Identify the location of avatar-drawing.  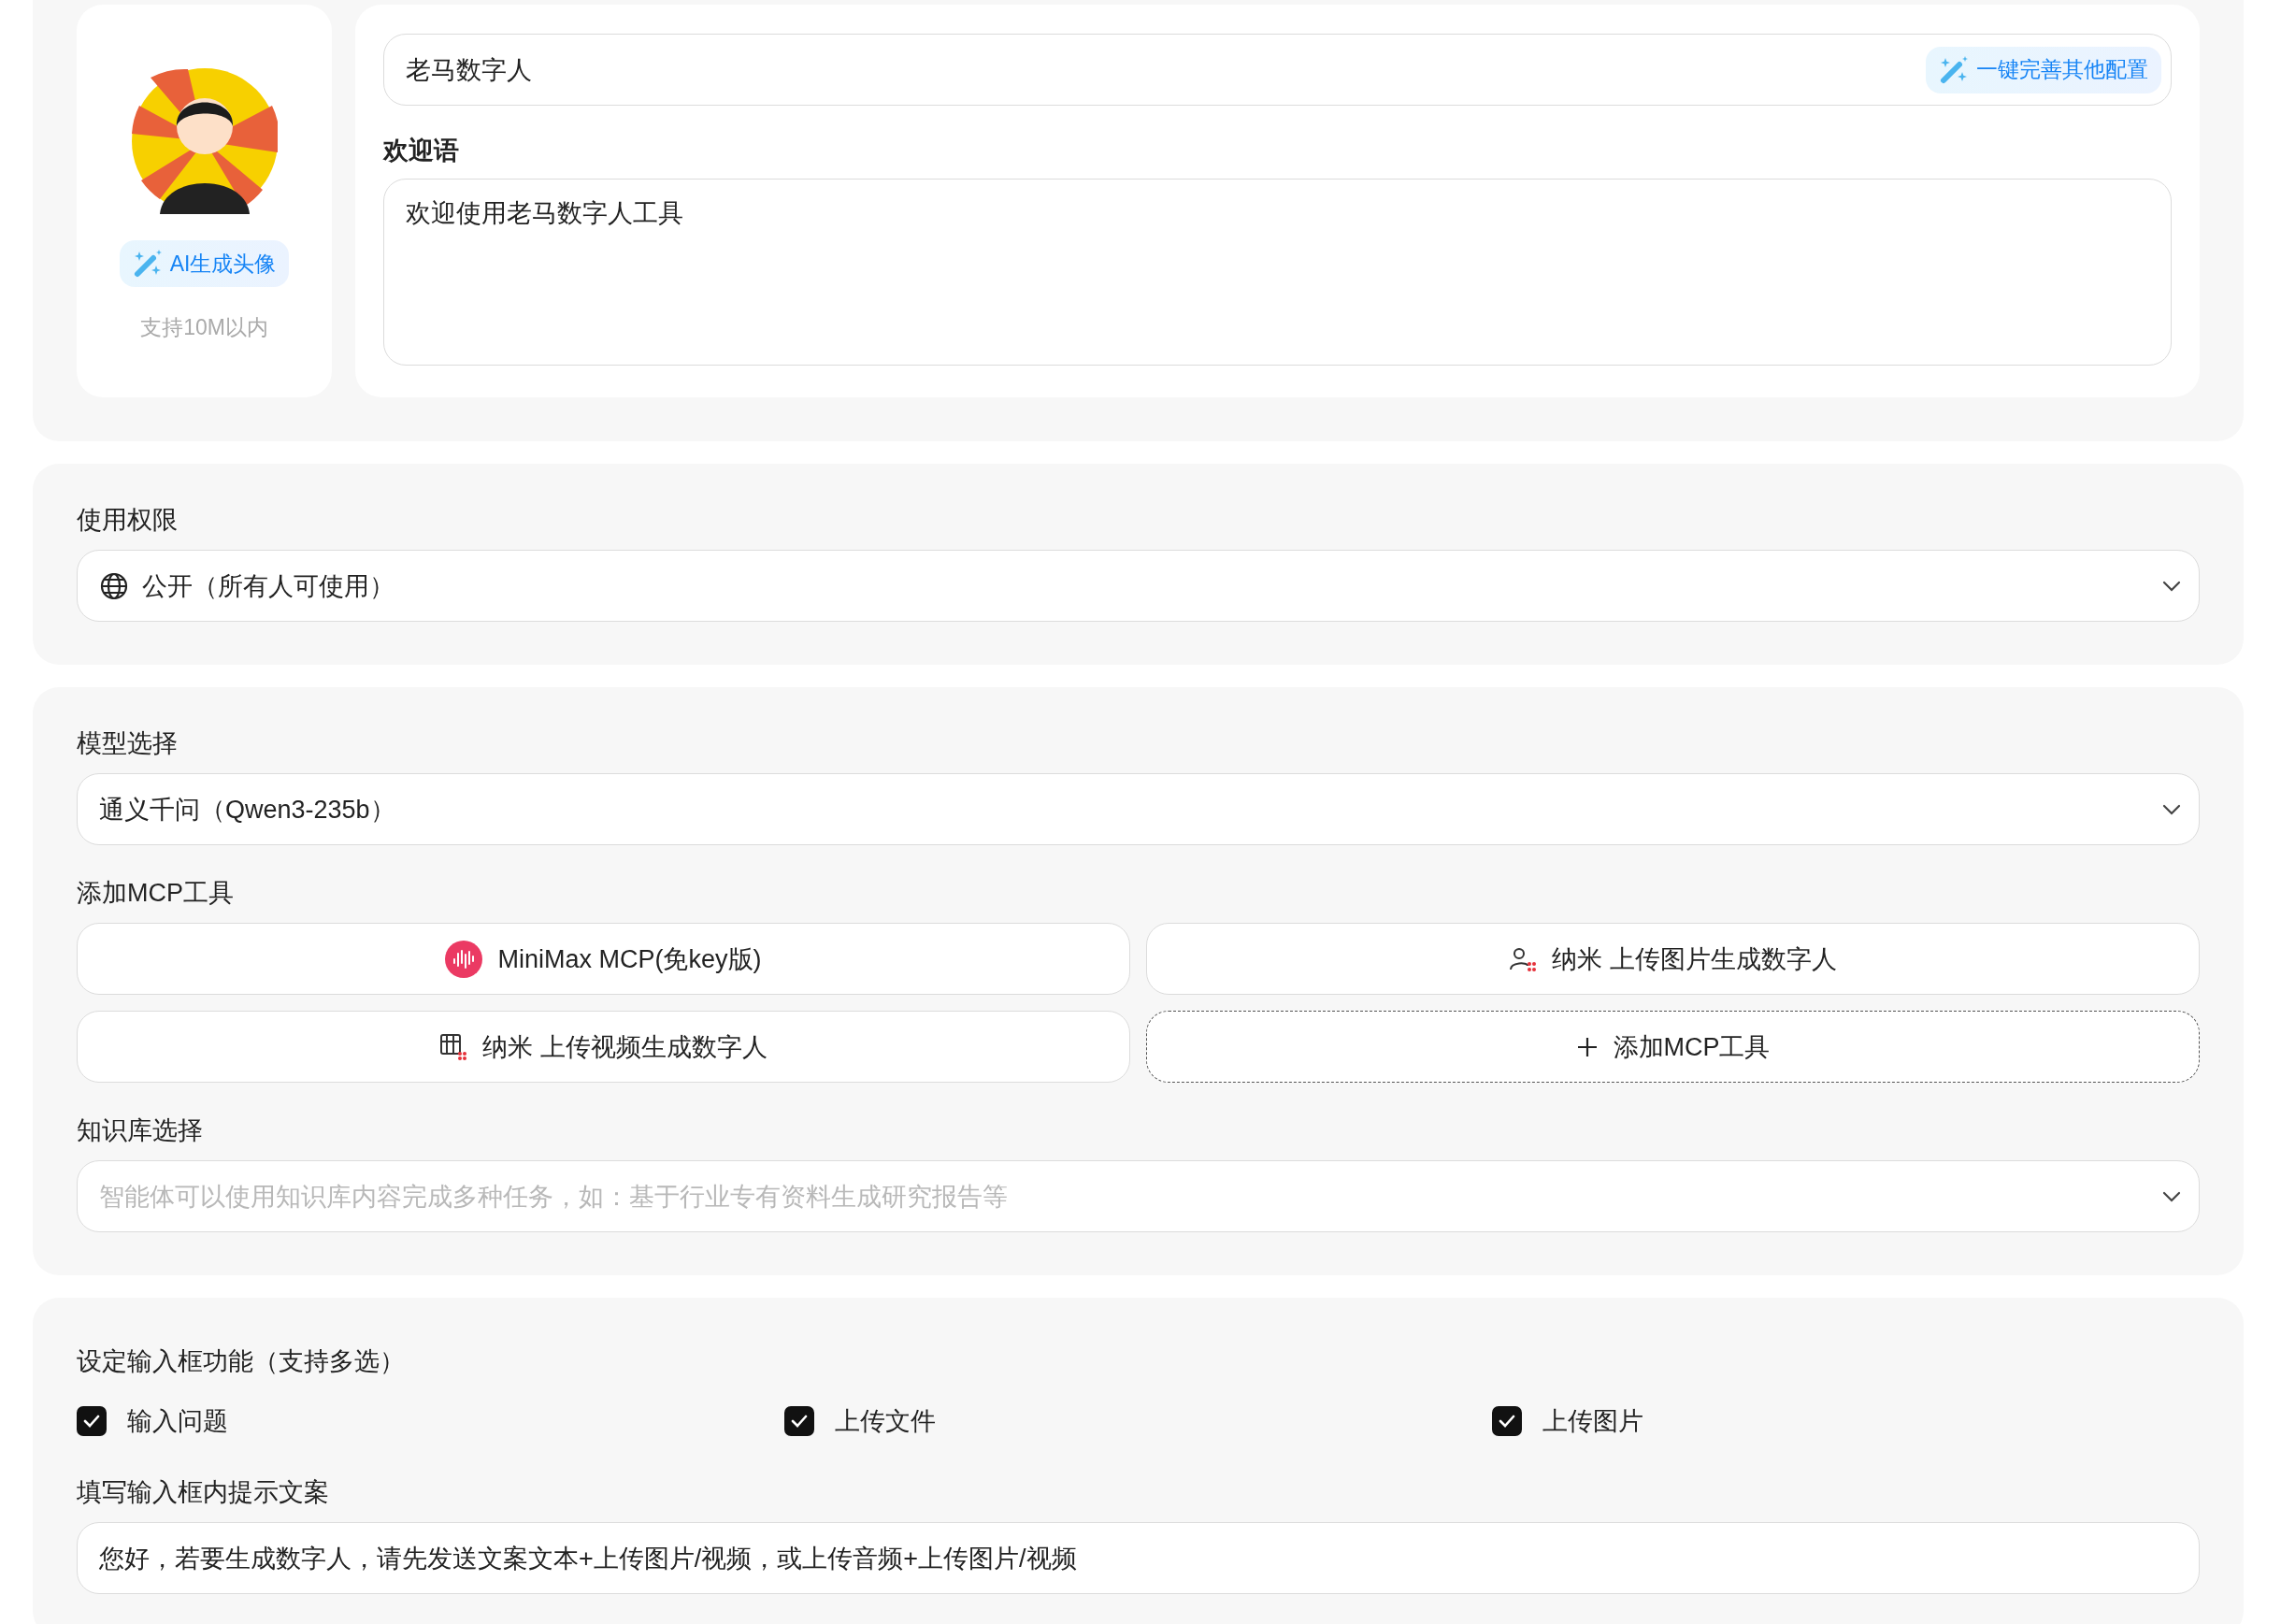
(205, 141).